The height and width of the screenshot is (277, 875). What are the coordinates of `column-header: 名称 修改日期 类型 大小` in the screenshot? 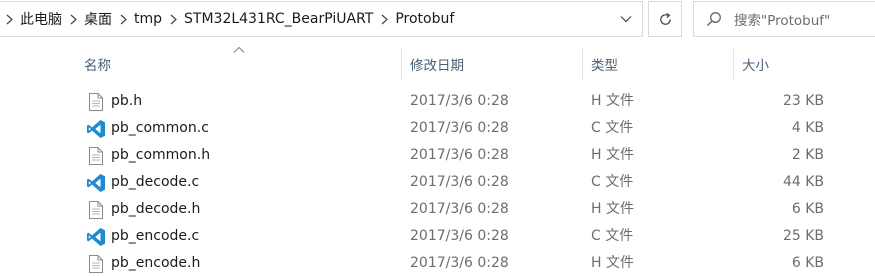 It's located at (437, 64).